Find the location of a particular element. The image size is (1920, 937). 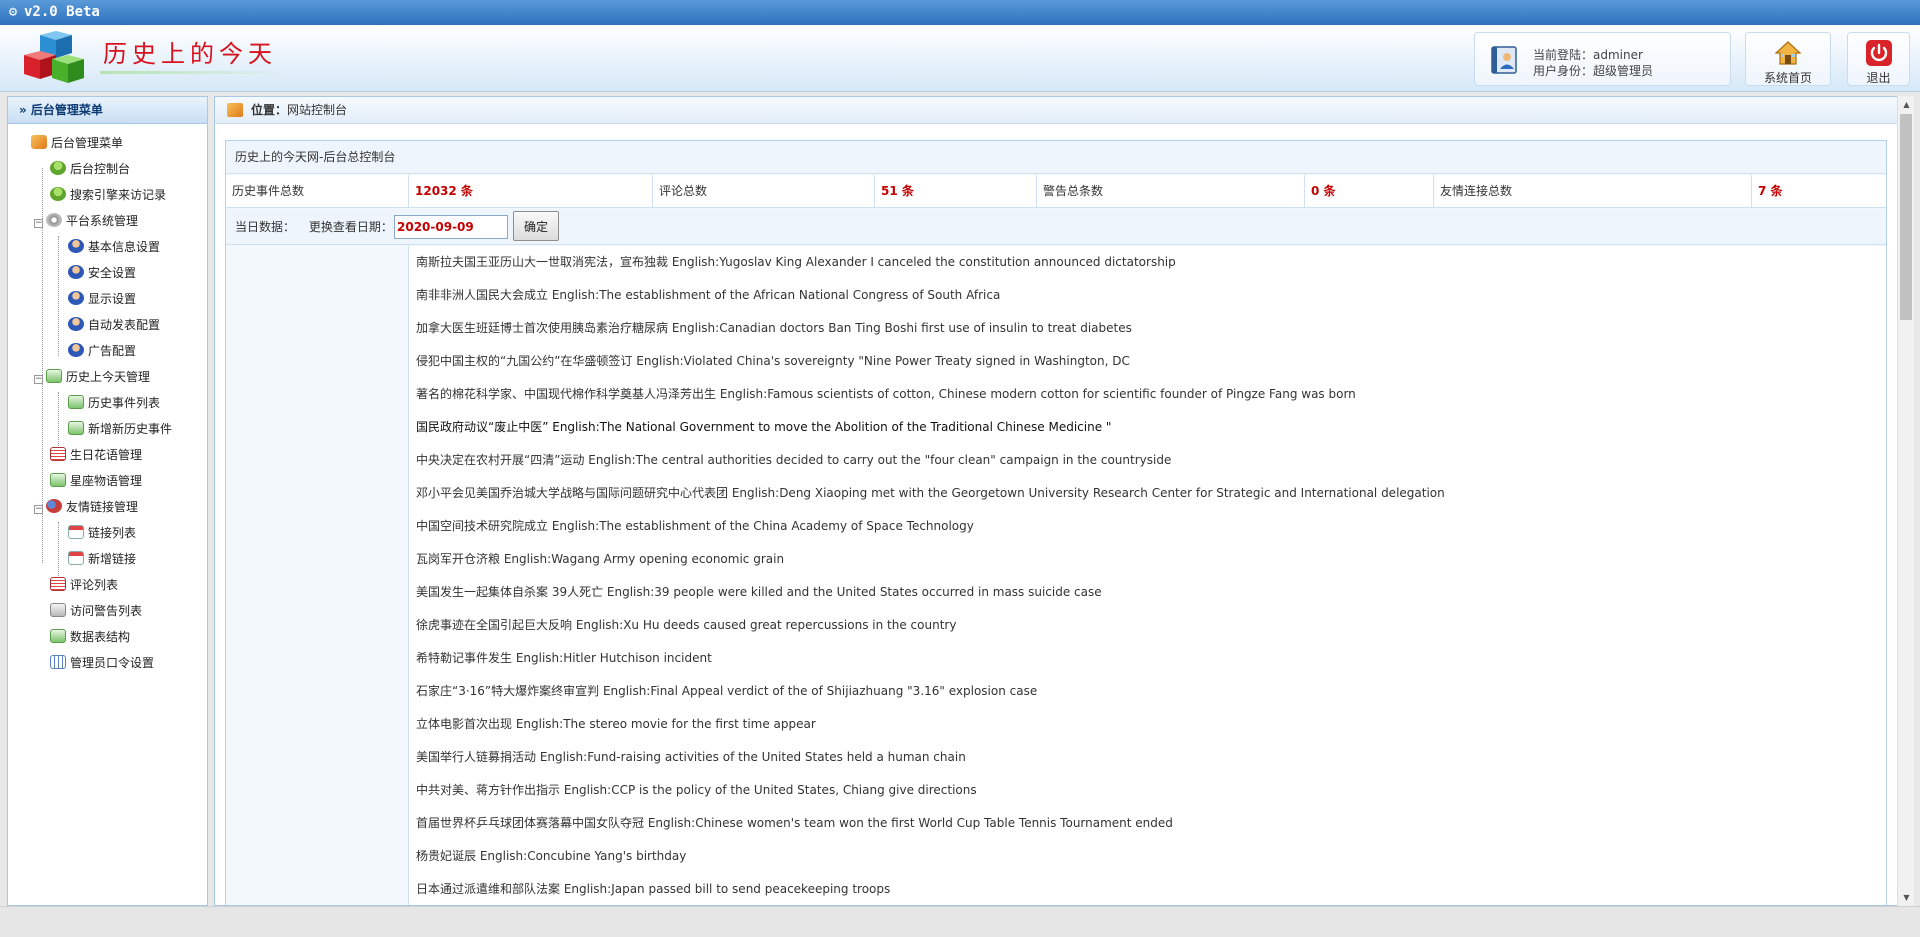

sidebar-item-event-list: 历史事件列表 is located at coordinates (114, 403).